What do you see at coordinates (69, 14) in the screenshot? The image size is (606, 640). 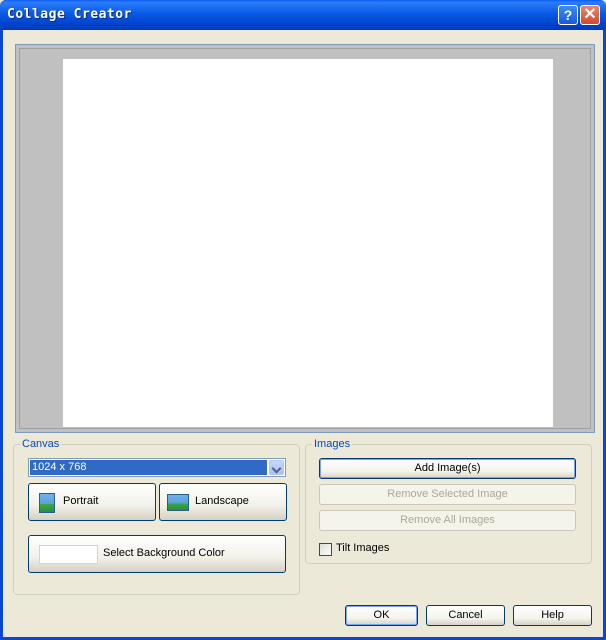 I see `window-title: Collage Creator` at bounding box center [69, 14].